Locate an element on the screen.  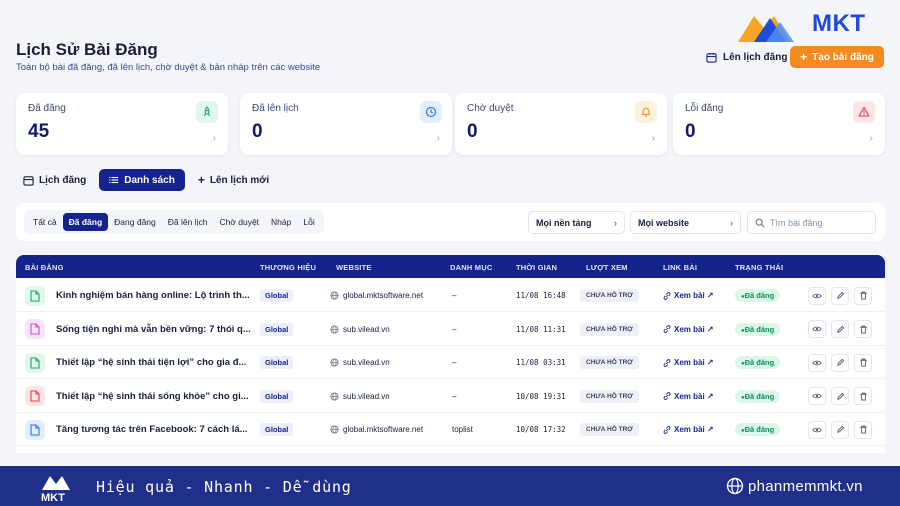
filter-all: Tất cả is located at coordinates (45, 222).